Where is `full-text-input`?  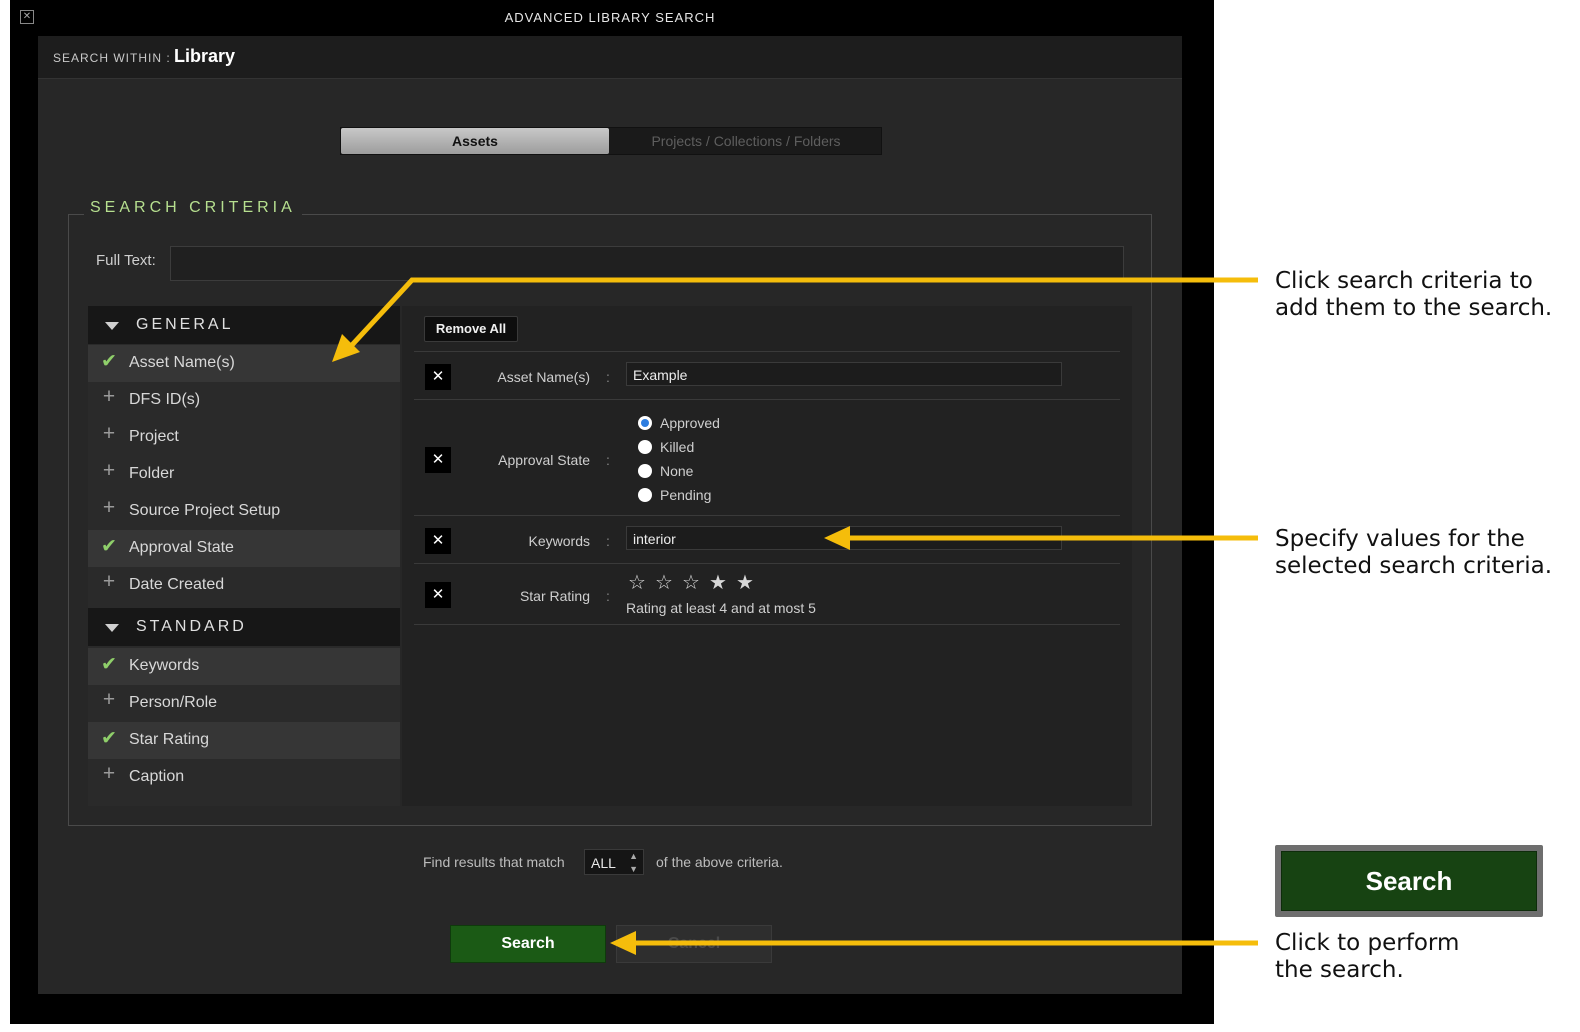
full-text-input is located at coordinates (647, 263).